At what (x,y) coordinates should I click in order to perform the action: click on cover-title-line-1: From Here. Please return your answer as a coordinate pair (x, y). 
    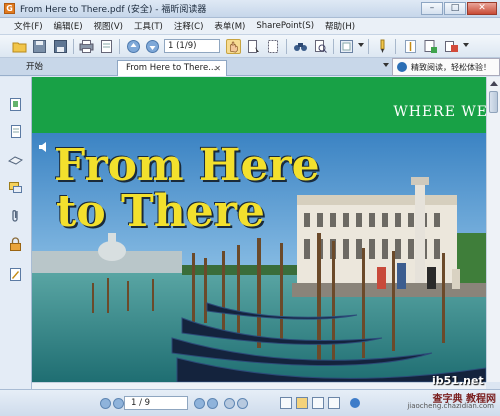
    Looking at the image, I should click on (187, 165).